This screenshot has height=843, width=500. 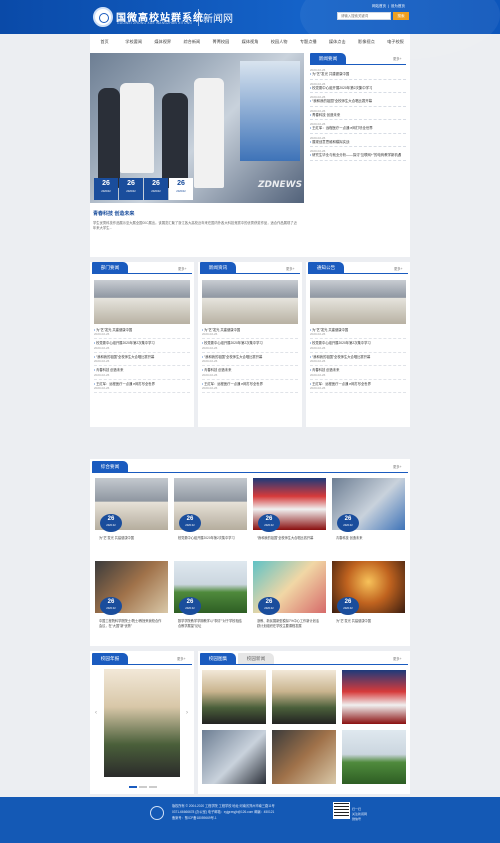 What do you see at coordinates (220, 41) in the screenshot?
I see `nav-item-campus: 菁菁校园` at bounding box center [220, 41].